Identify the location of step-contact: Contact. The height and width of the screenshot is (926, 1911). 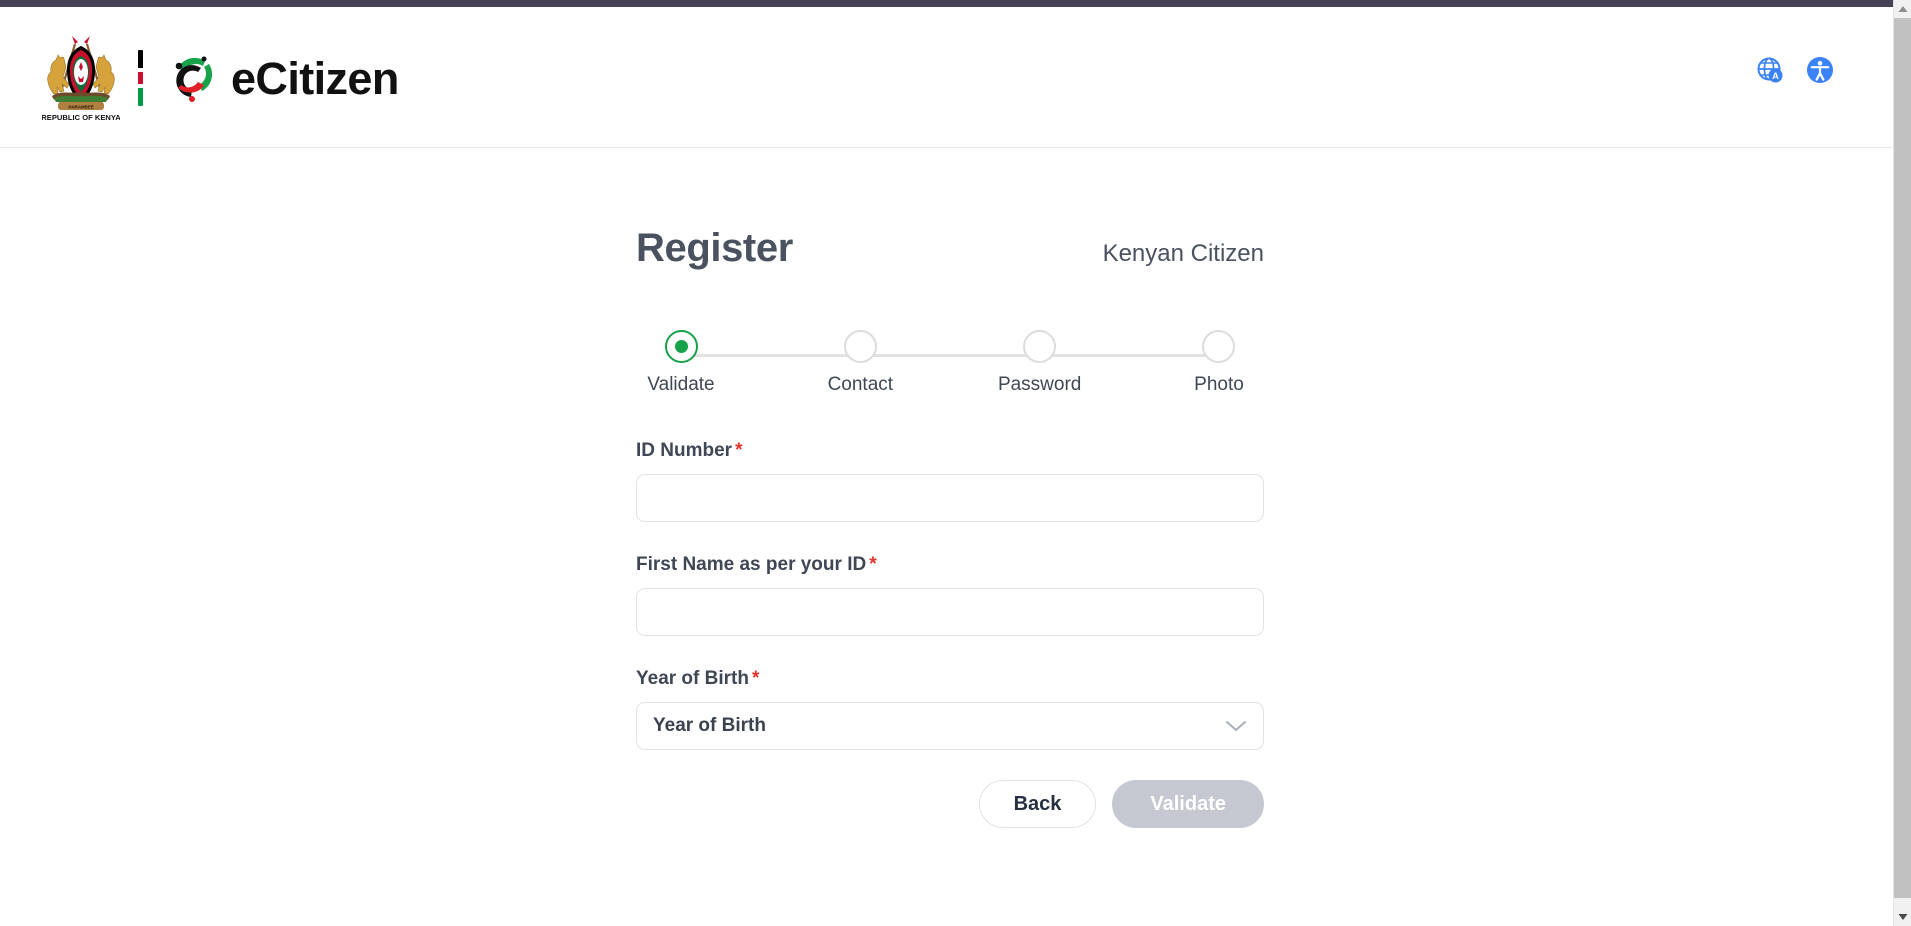
(860, 363).